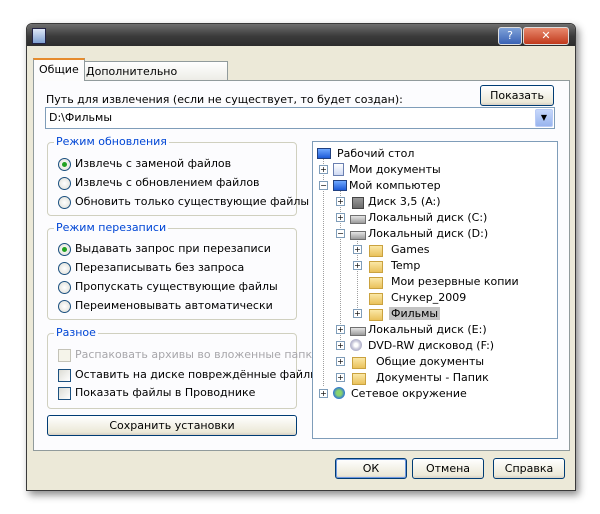 The image size is (600, 514). I want to click on tree-item-label: Снукер_2009, so click(429, 297).